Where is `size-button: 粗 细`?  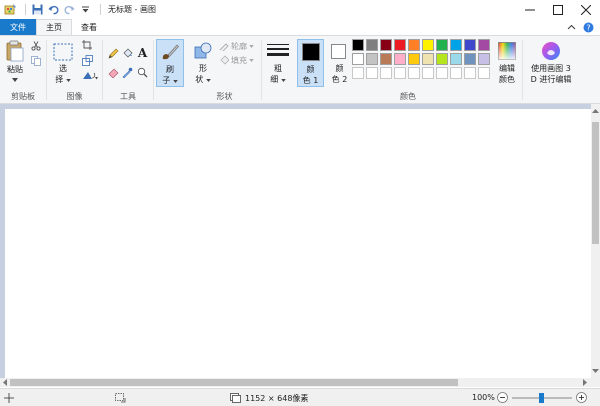 size-button: 粗 细 is located at coordinates (278, 62).